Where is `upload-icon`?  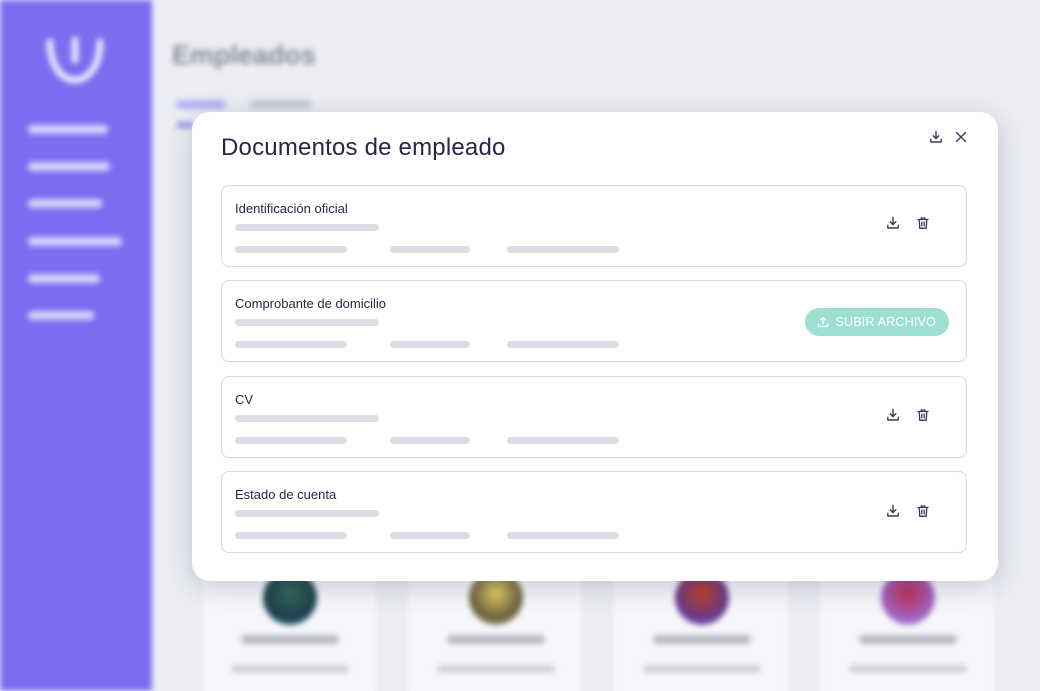 upload-icon is located at coordinates (823, 322).